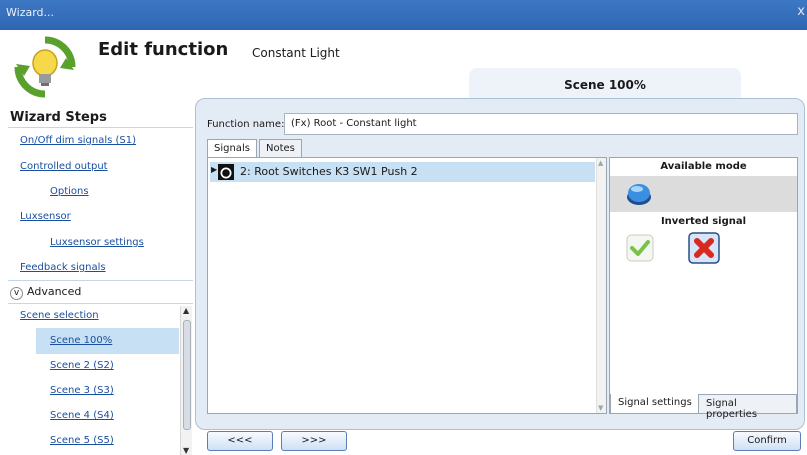 The height and width of the screenshot is (455, 807). What do you see at coordinates (403, 15) in the screenshot?
I see `window-titlebar: Wizard... x` at bounding box center [403, 15].